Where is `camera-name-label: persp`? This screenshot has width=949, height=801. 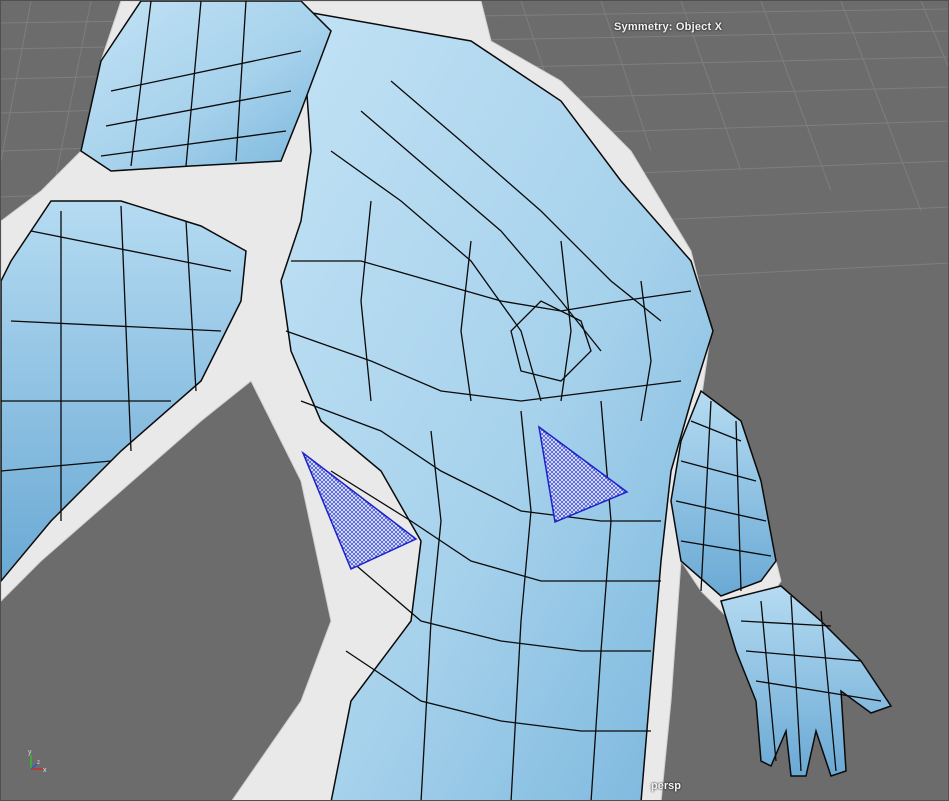 camera-name-label: persp is located at coordinates (666, 786).